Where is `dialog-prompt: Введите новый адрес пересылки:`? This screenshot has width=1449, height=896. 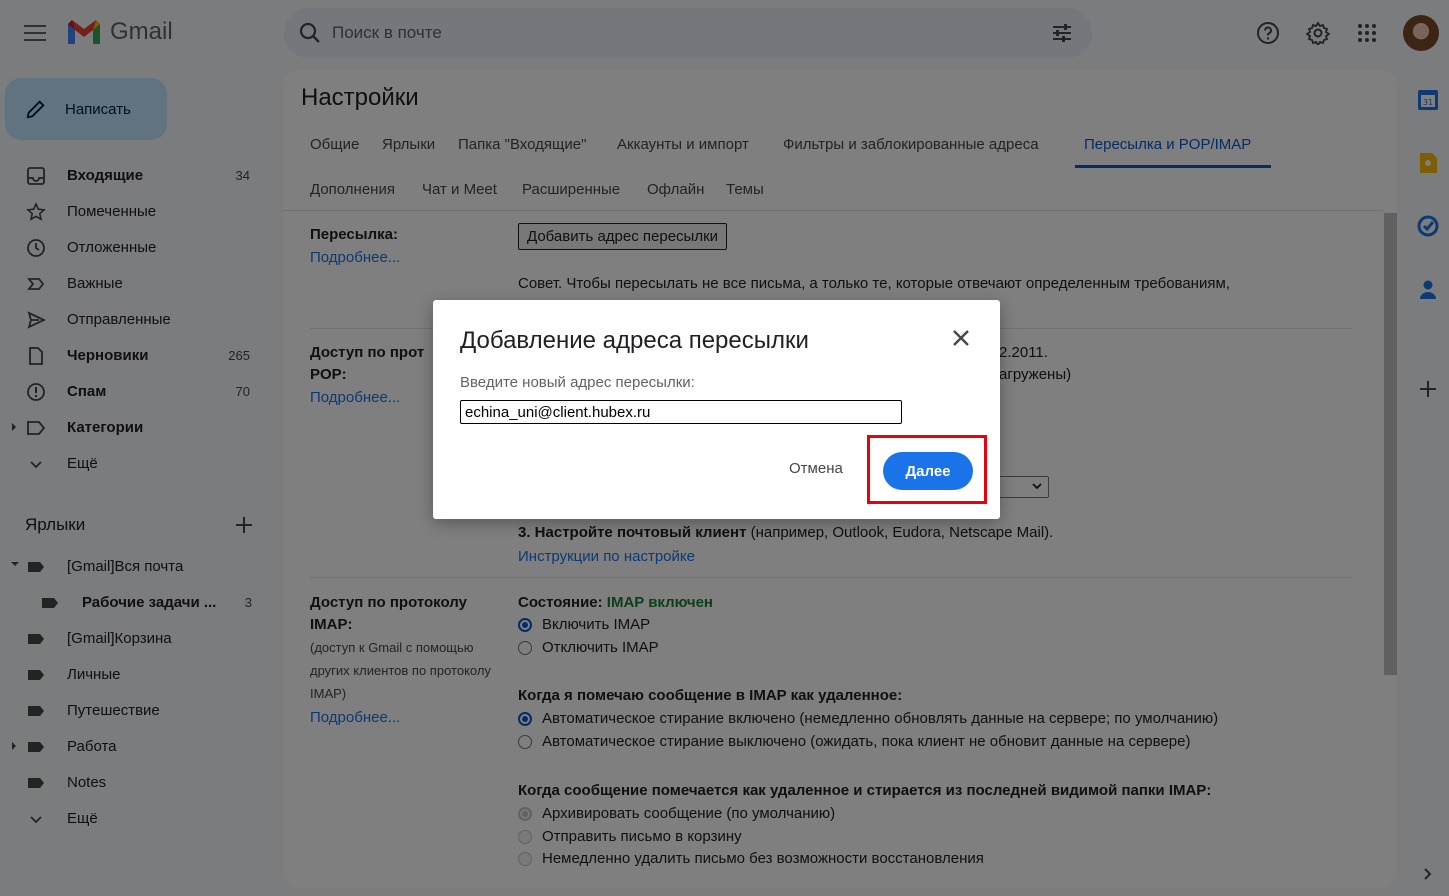
dialog-prompt: Введите новый адрес пересылки: is located at coordinates (577, 382).